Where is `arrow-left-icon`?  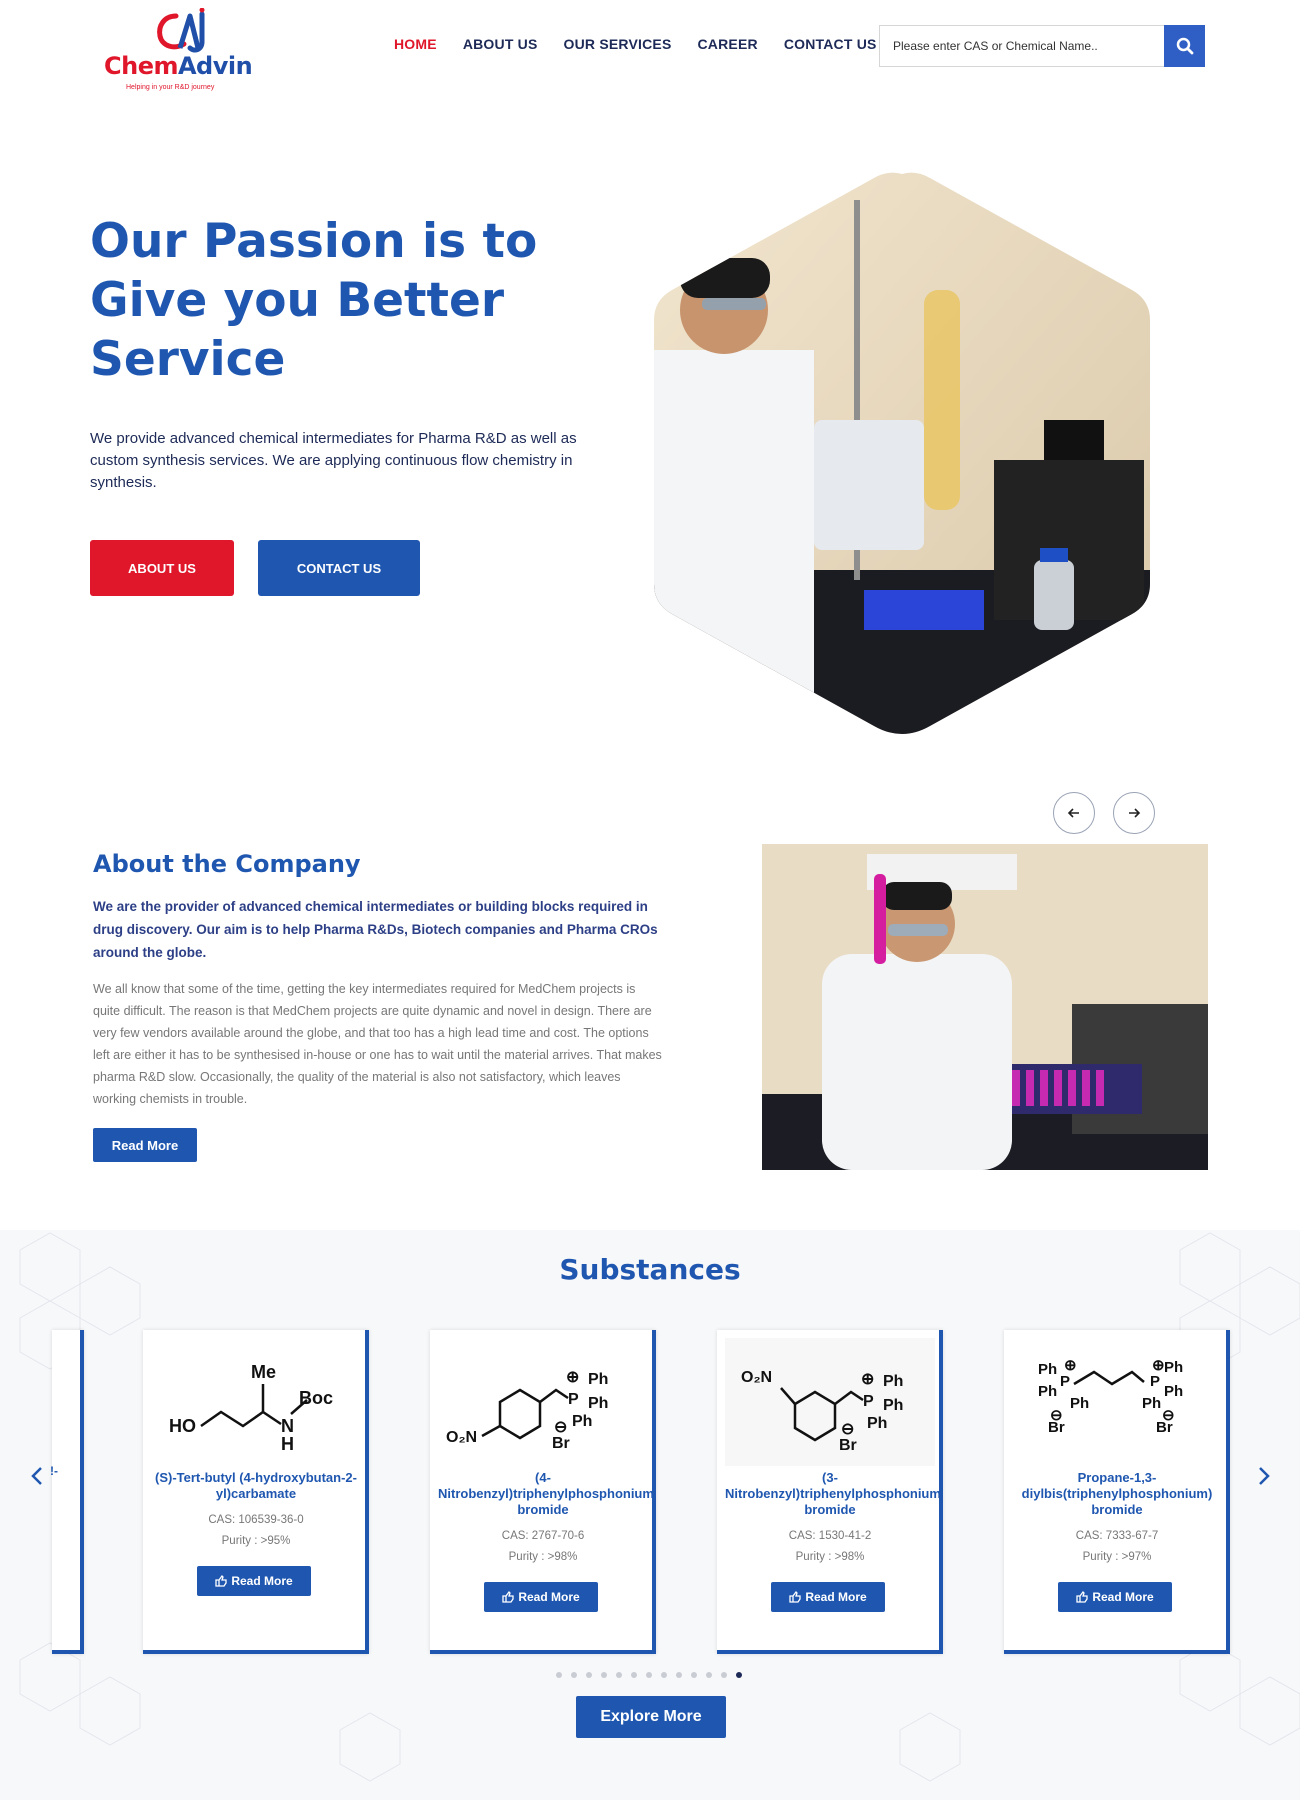 arrow-left-icon is located at coordinates (1073, 813).